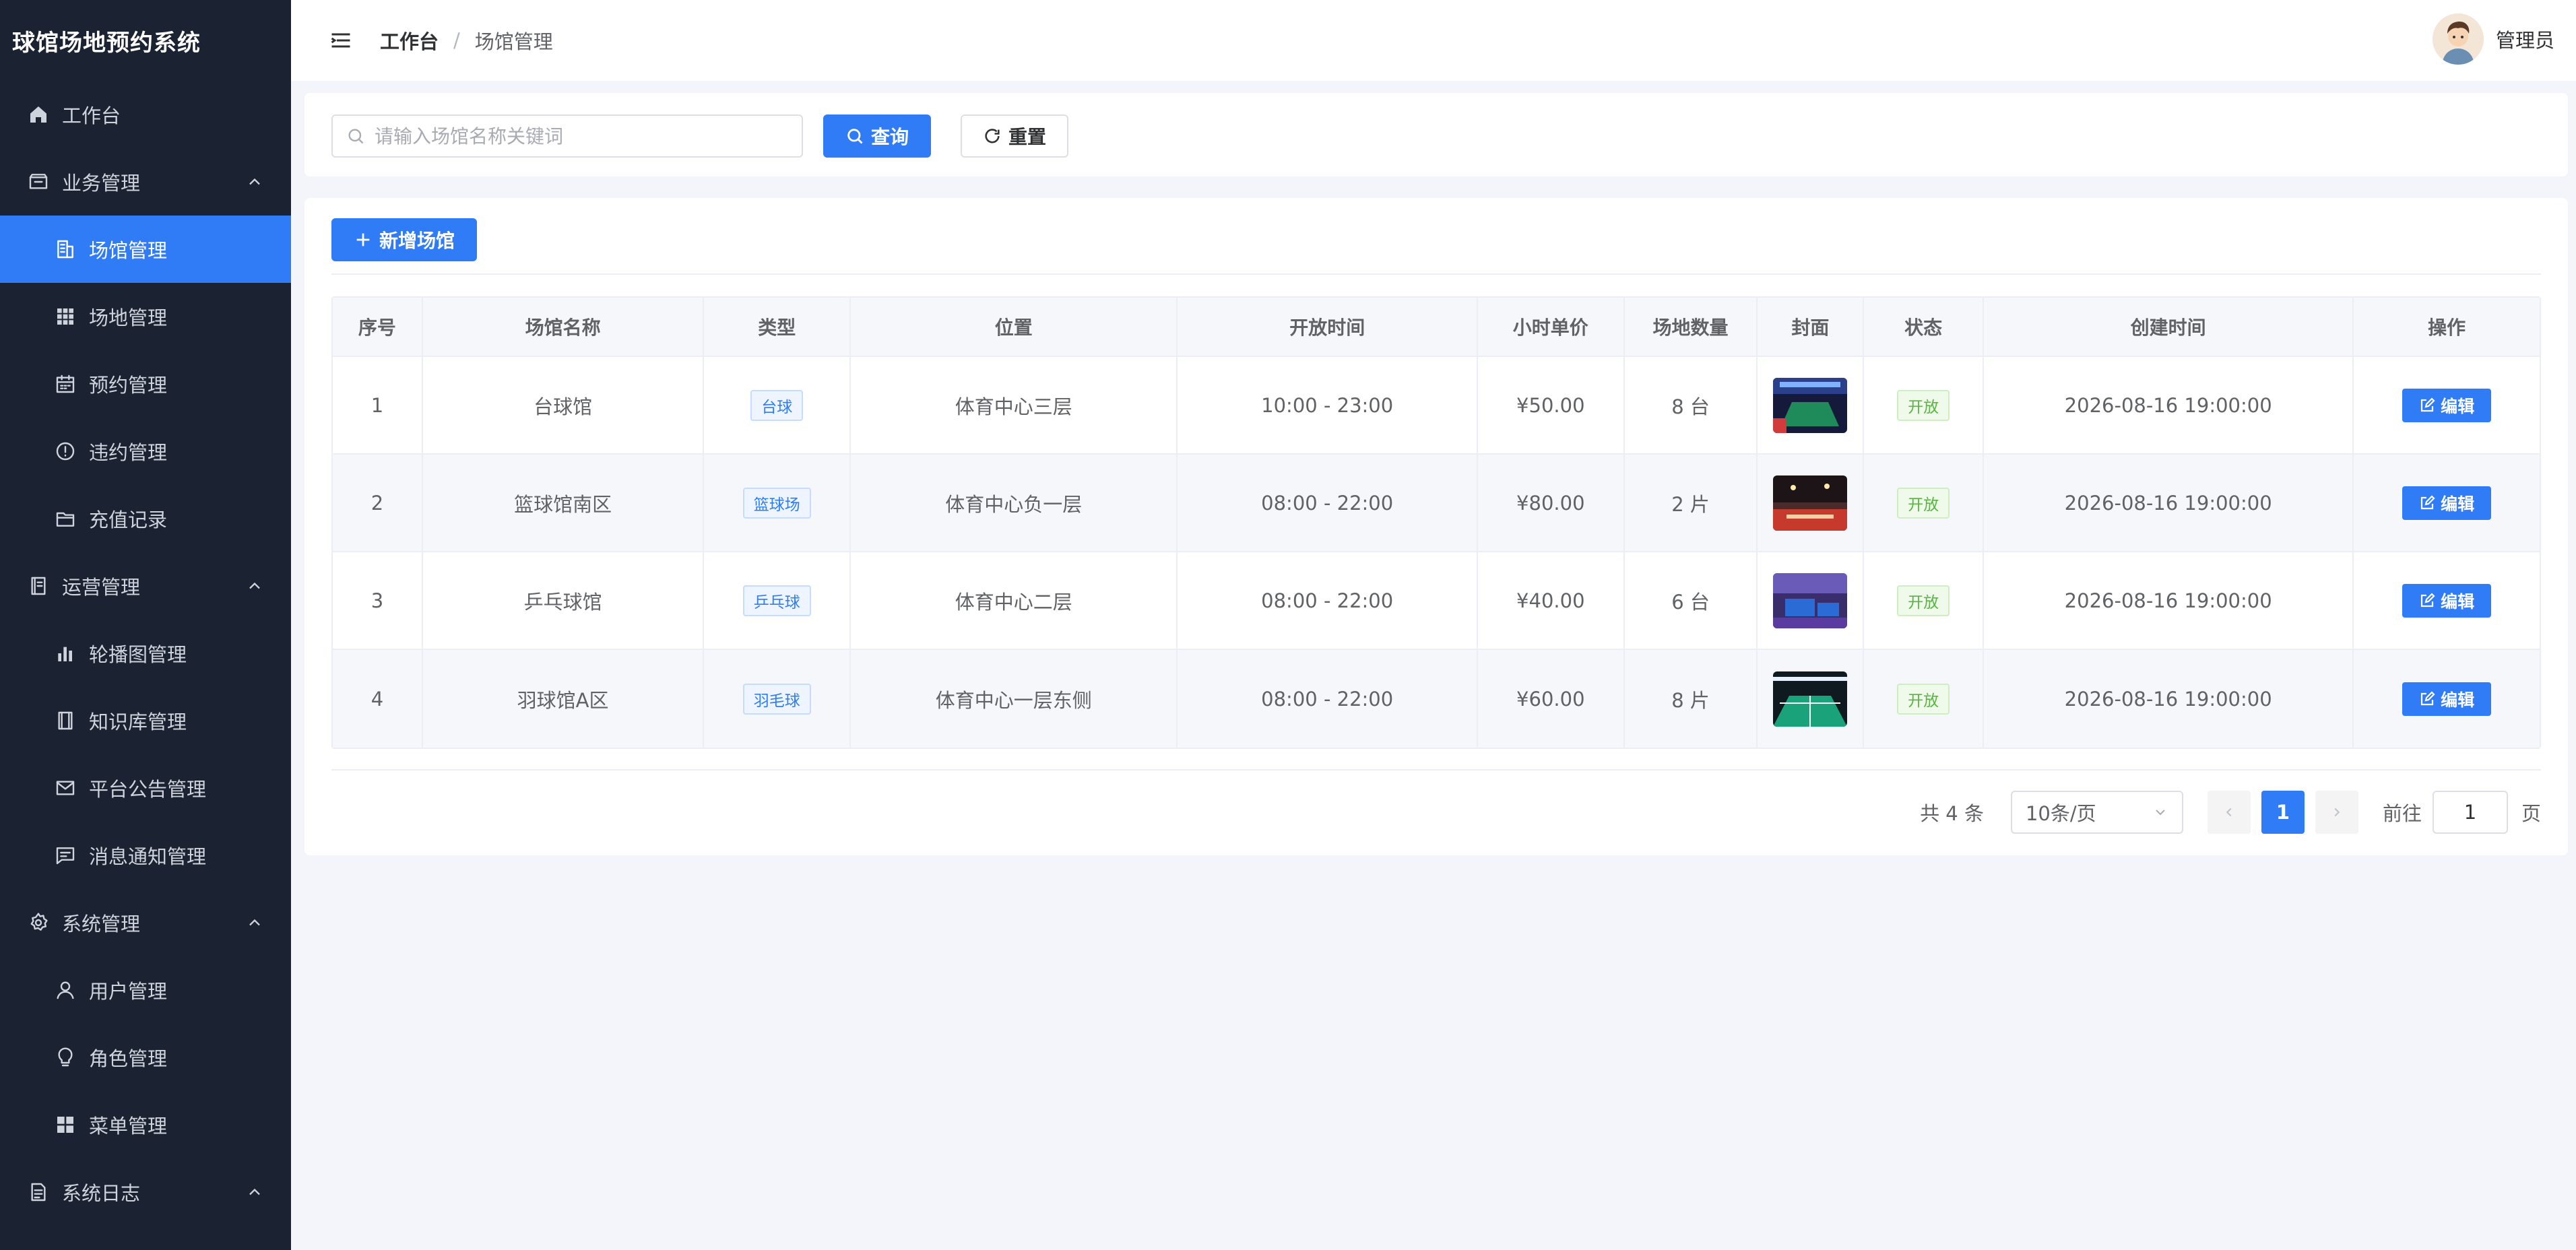 The image size is (2576, 1250). I want to click on next-page-button, so click(2336, 812).